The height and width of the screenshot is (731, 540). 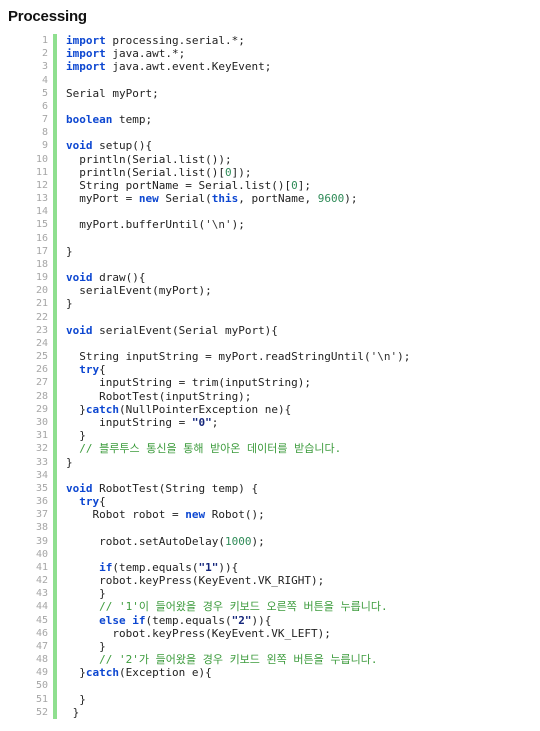 What do you see at coordinates (41, 488) in the screenshot?
I see `line-number: 35` at bounding box center [41, 488].